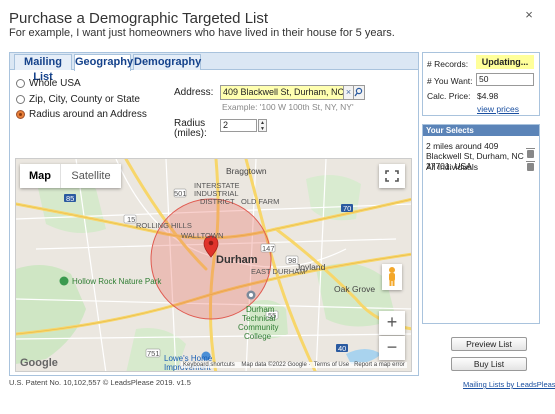 This screenshot has width=555, height=414. I want to click on address-example: Example: '100 W 100th St, NY, NY', so click(288, 107).